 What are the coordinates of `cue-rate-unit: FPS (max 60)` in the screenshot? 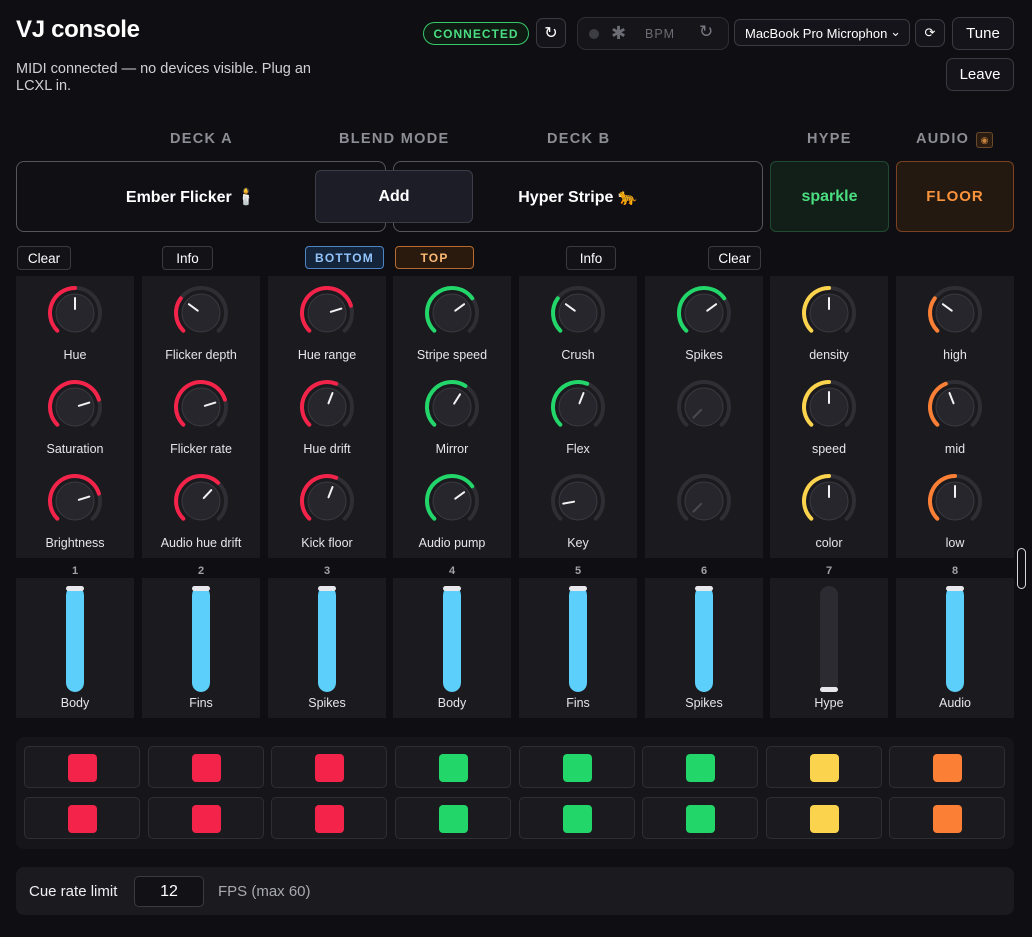 It's located at (264, 891).